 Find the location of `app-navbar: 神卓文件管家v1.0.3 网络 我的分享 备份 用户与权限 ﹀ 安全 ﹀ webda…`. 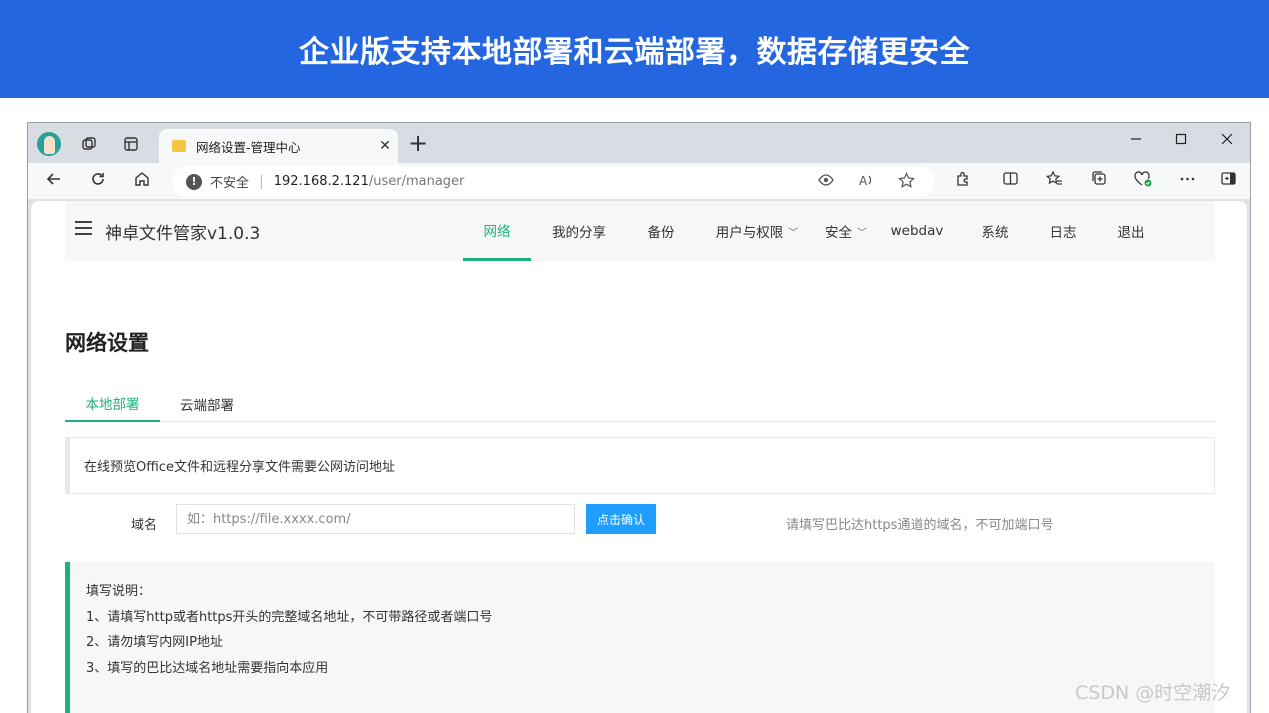

app-navbar: 神卓文件管家v1.0.3 网络 我的分享 备份 用户与权限 ﹀ 安全 ﹀ webda… is located at coordinates (640, 231).